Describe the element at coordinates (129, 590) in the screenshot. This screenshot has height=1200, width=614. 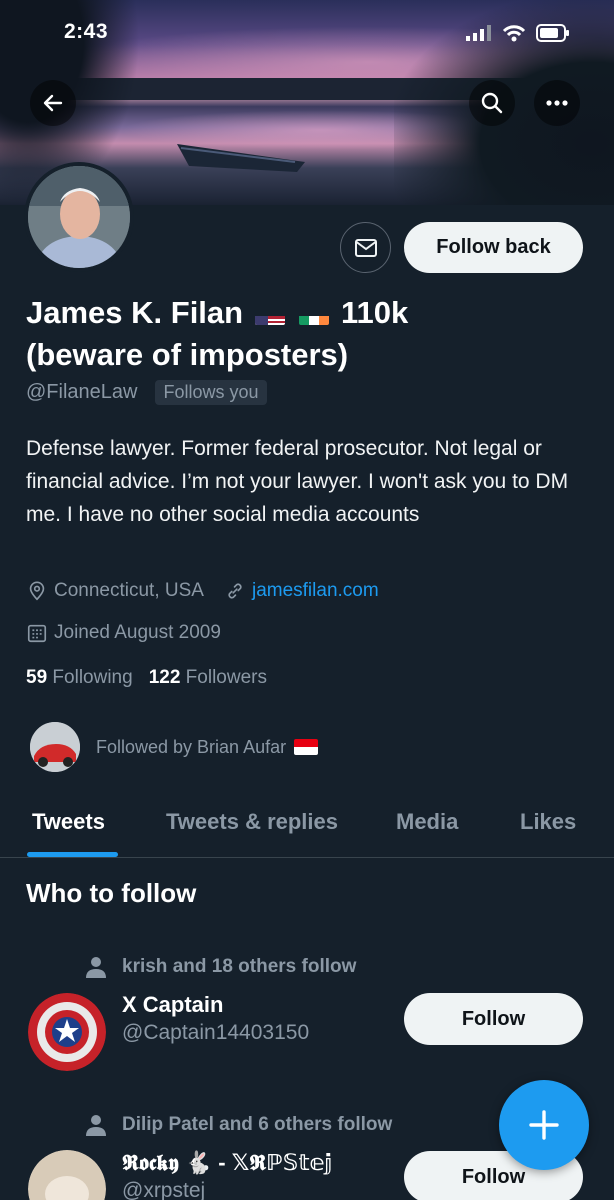
I see `profile-location: Connecticut, USA` at that location.